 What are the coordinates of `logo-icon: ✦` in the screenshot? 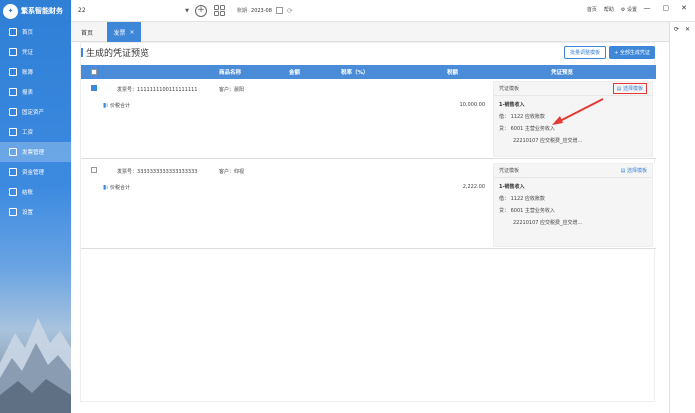 It's located at (10, 11).